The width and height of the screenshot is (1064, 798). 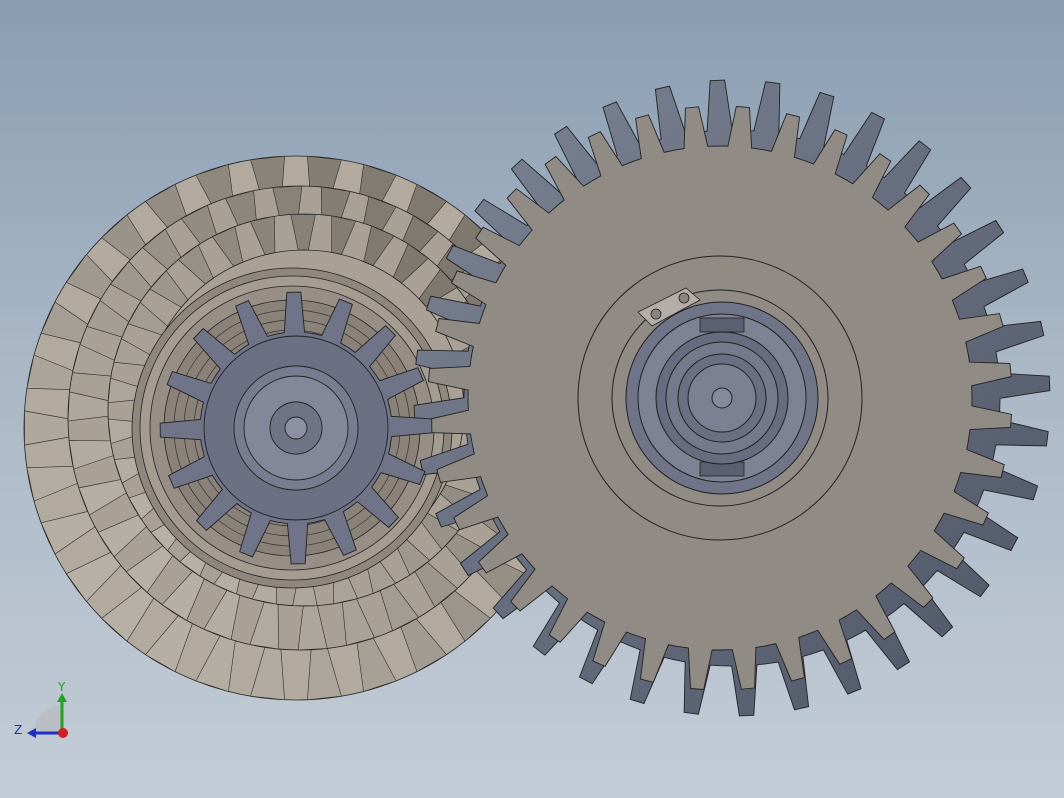 I want to click on triad-y-label: Y, so click(x=61, y=687).